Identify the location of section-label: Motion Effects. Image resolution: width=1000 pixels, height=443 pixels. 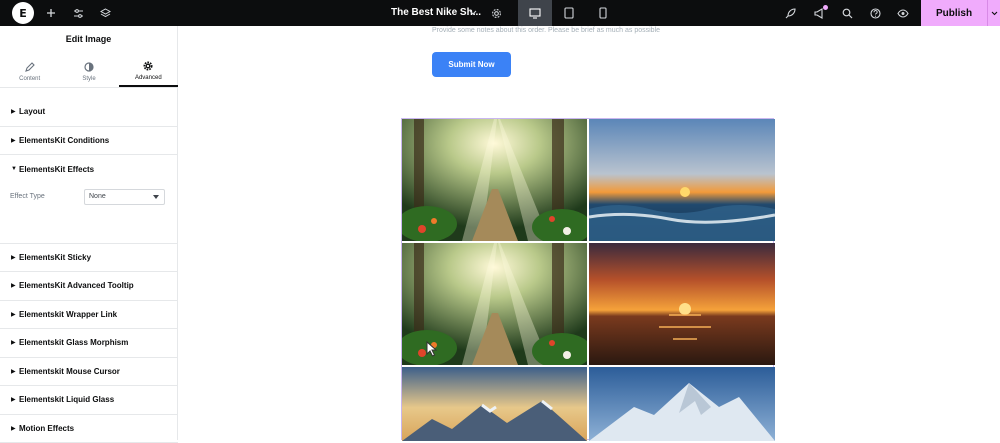
(46, 428).